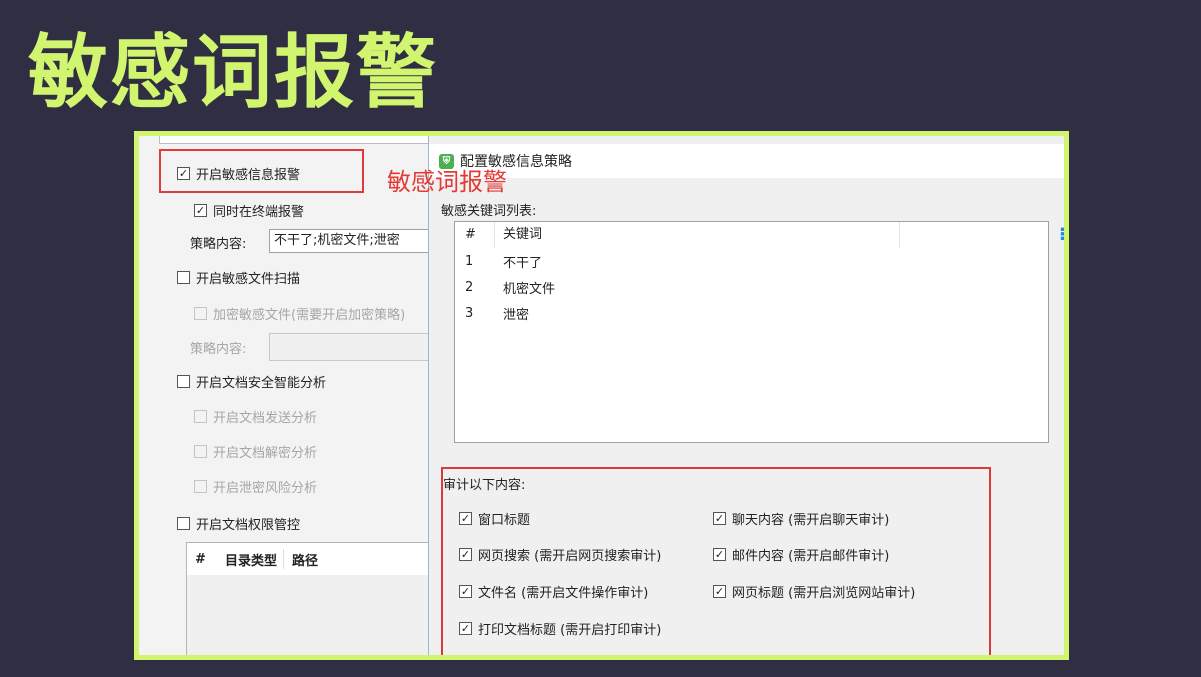 This screenshot has height=677, width=1201. What do you see at coordinates (523, 263) in the screenshot?
I see `row-keyword: 不干了` at bounding box center [523, 263].